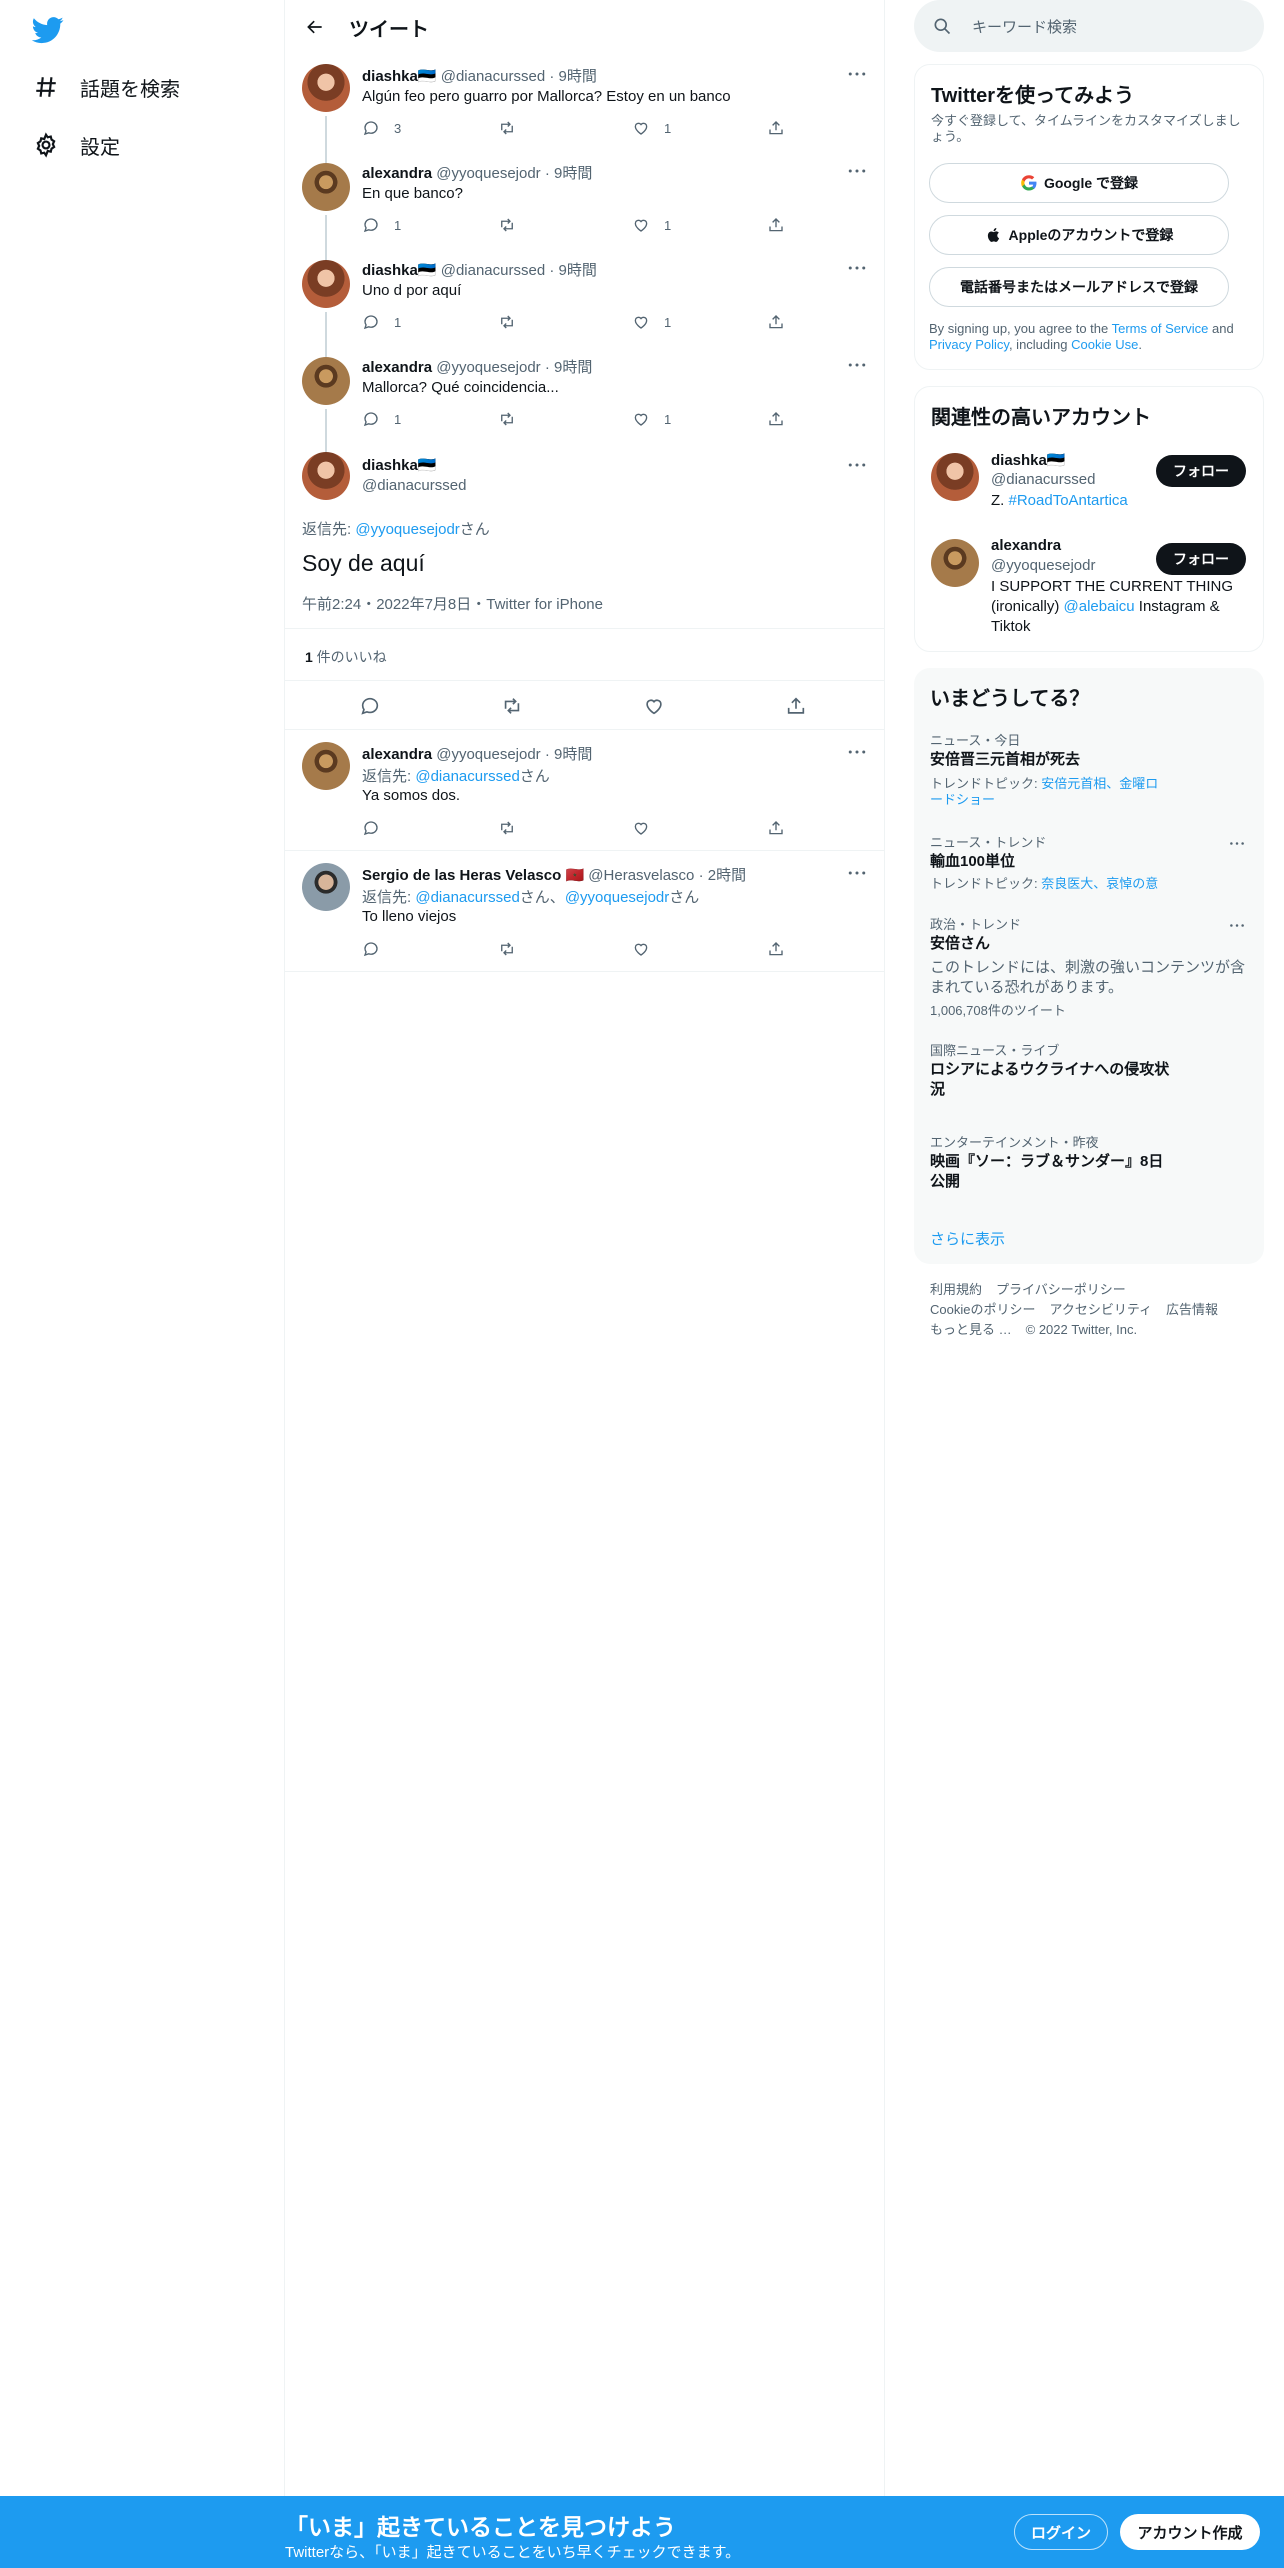 This screenshot has height=2568, width=1284. Describe the element at coordinates (1089, 1167) in the screenshot. I see `trend-item: エンターテインメント・昨夜 映画『ソー：ラブ＆サンダー』8日公開` at that location.